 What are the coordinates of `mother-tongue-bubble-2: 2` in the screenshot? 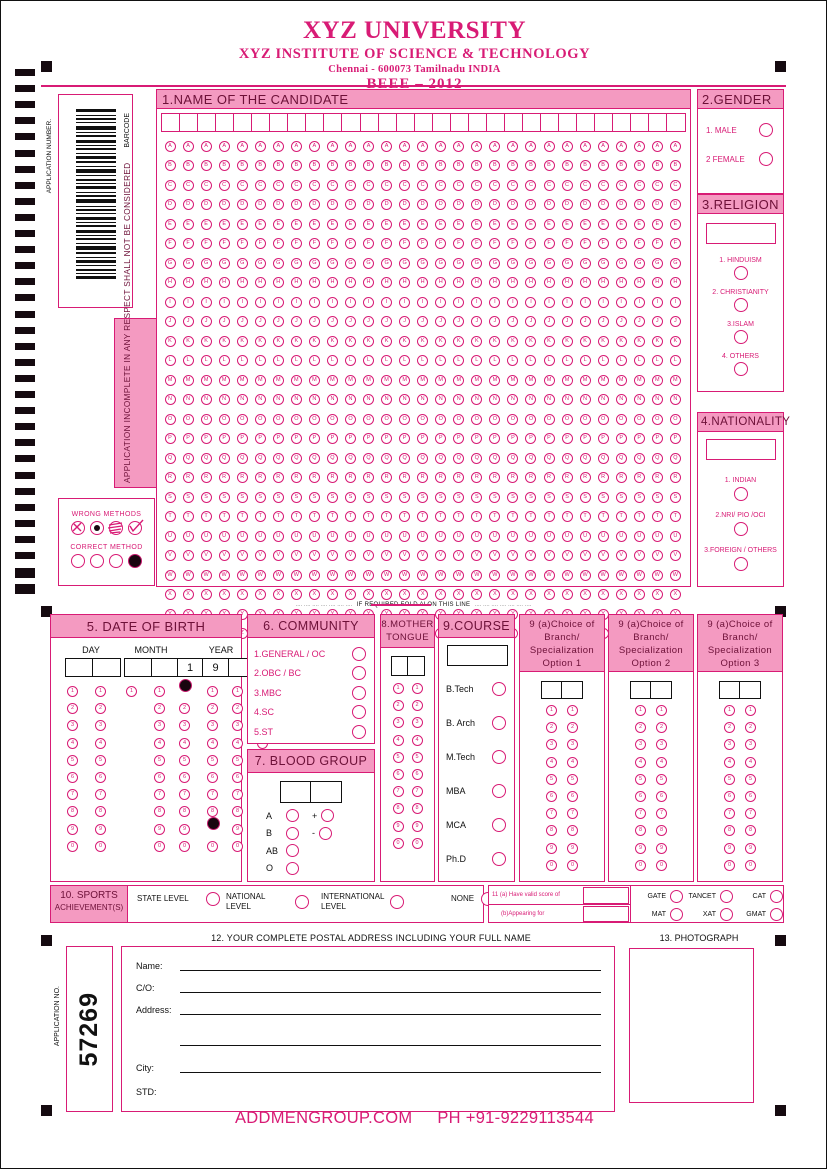 It's located at (417, 706).